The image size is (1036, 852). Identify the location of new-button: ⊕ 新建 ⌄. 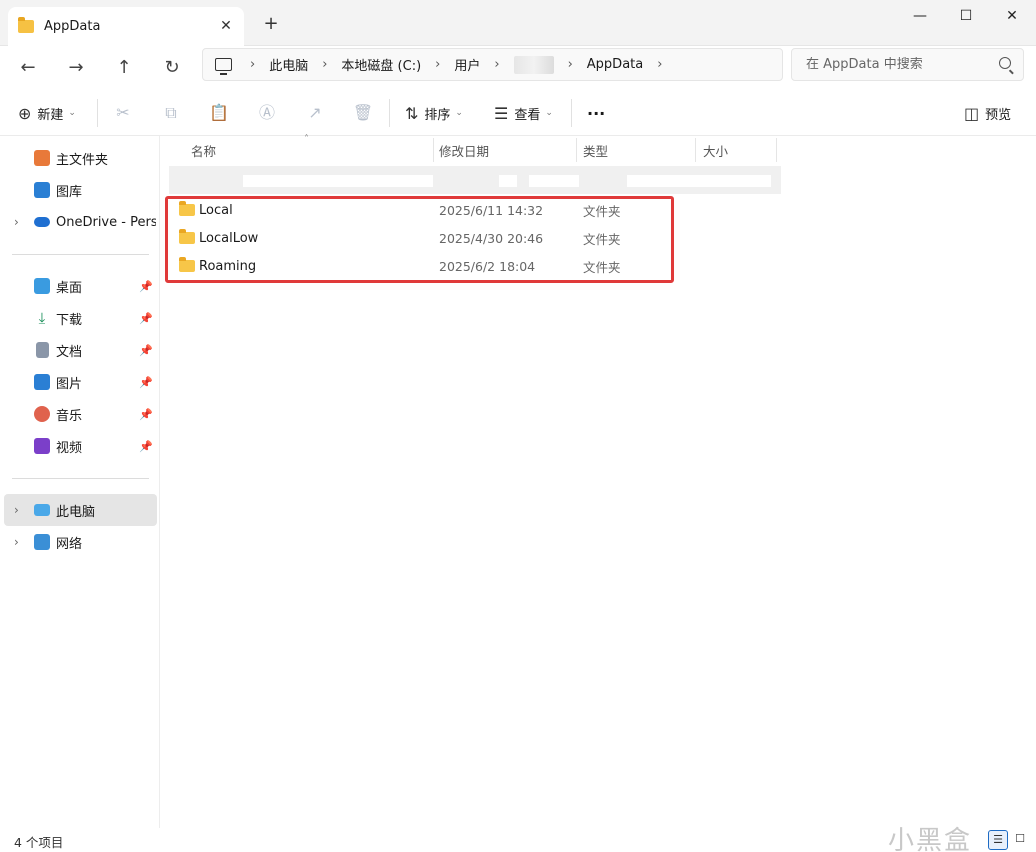
(47, 113).